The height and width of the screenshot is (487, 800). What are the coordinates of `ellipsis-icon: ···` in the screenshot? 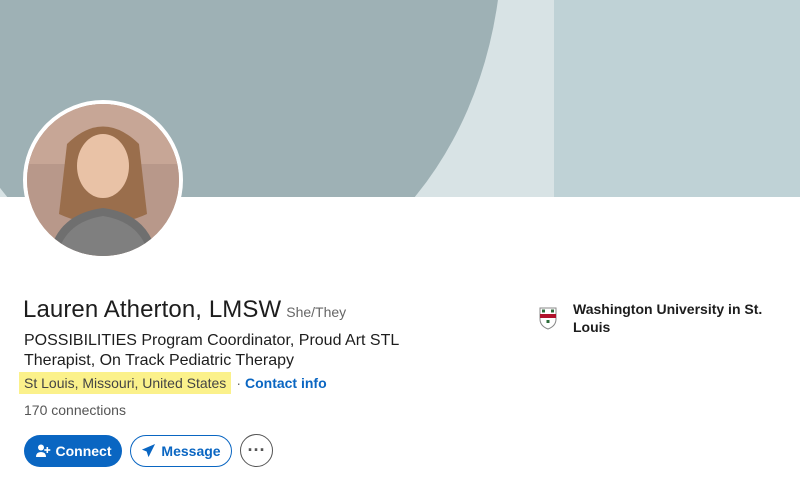 It's located at (256, 450).